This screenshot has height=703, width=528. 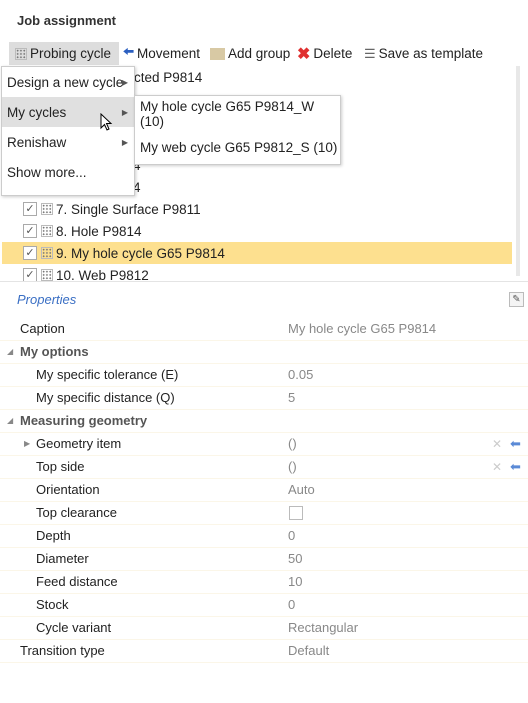 What do you see at coordinates (301, 489) in the screenshot?
I see `property-value: Auto` at bounding box center [301, 489].